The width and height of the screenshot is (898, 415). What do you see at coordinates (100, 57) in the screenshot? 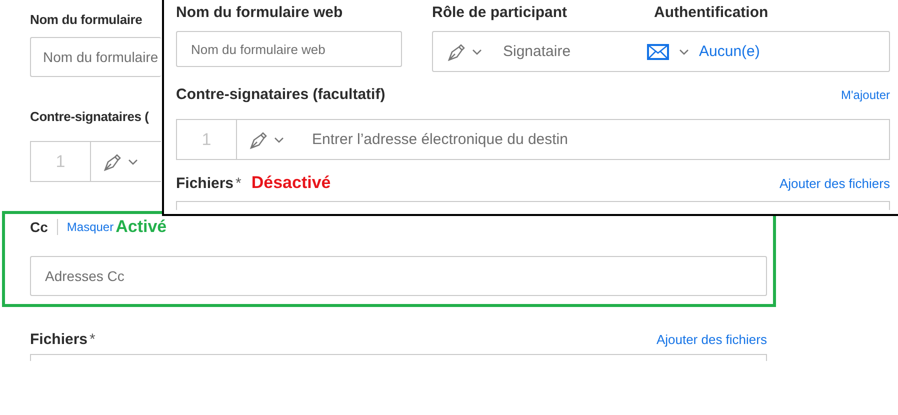
I see `placeholder-text: Nom du formulaire` at bounding box center [100, 57].